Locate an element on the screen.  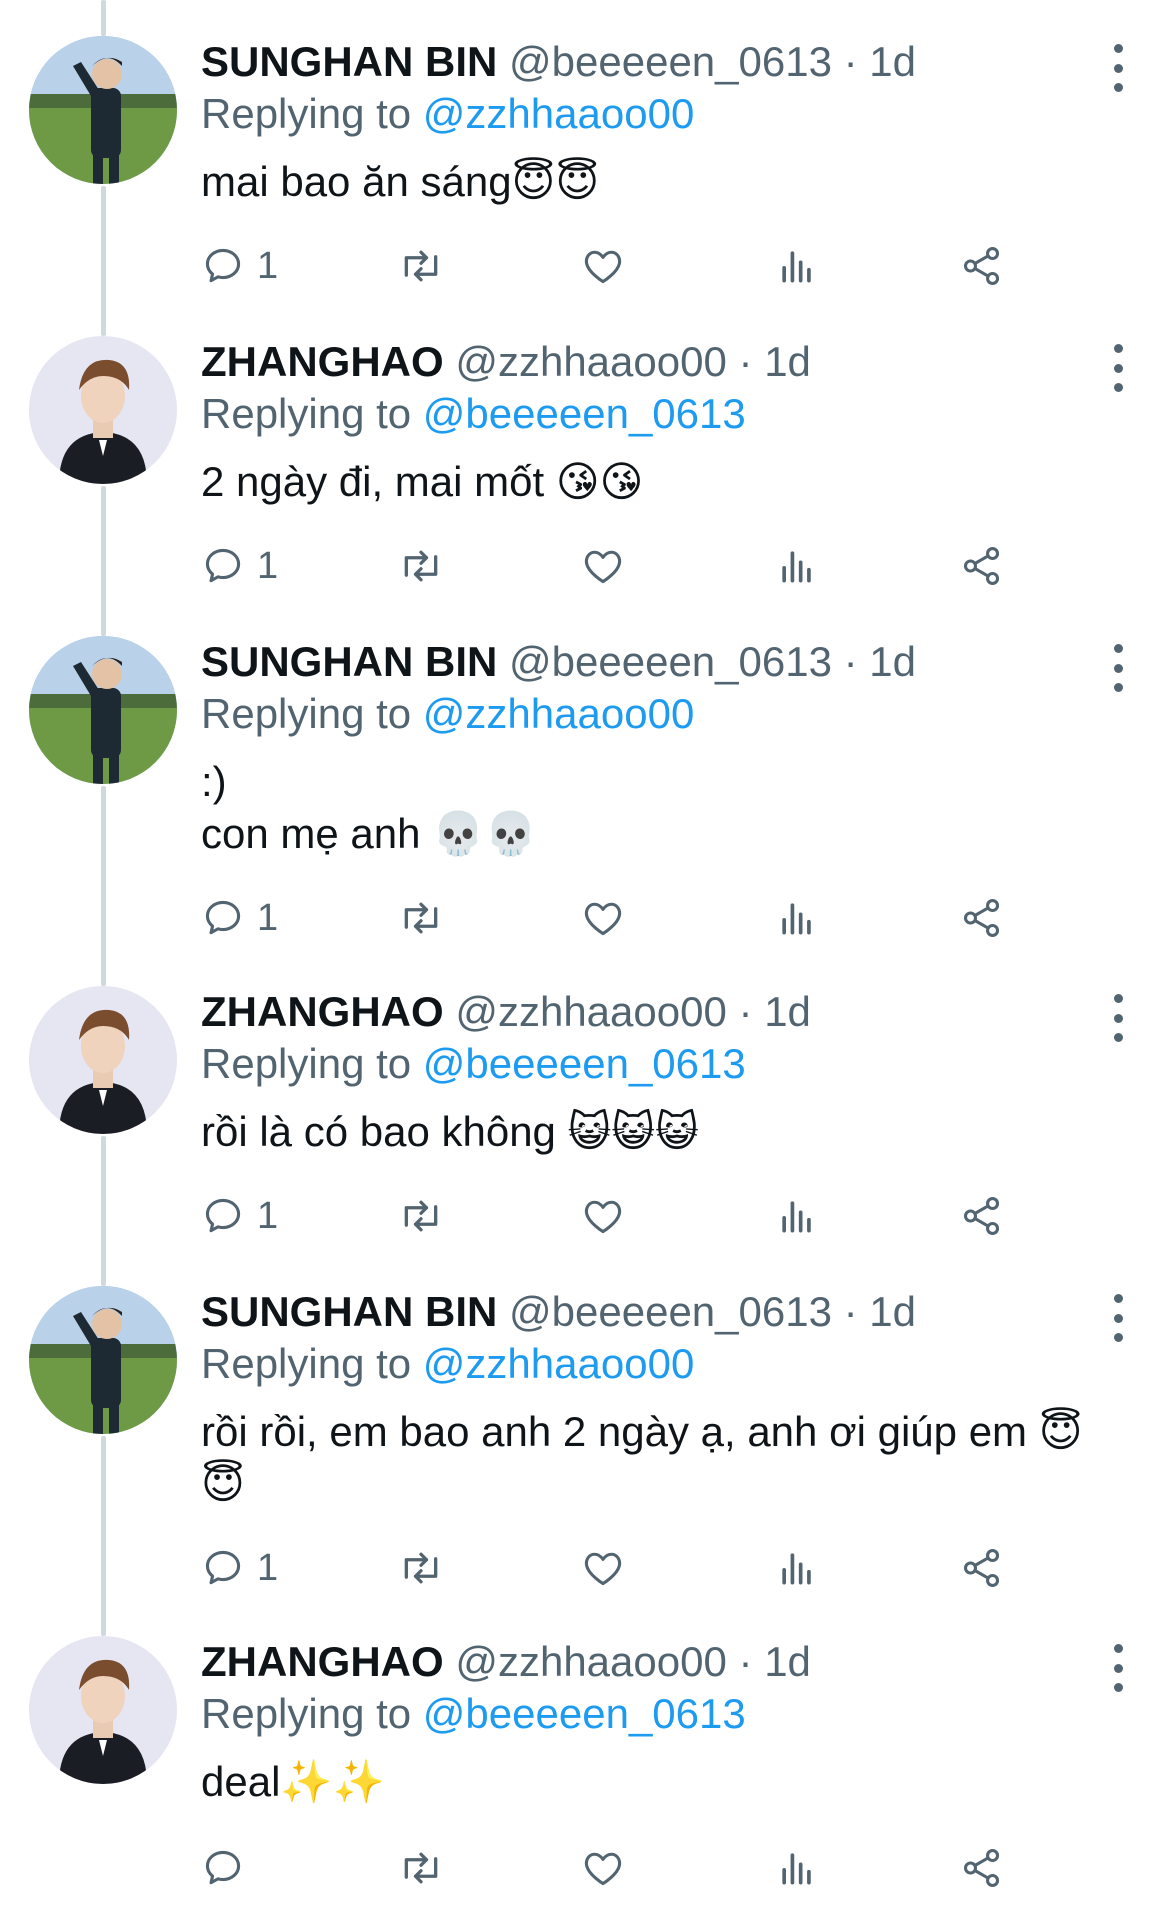
tweet-text: rồi là có bao không 😺😺😺 is located at coordinates (658, 1132).